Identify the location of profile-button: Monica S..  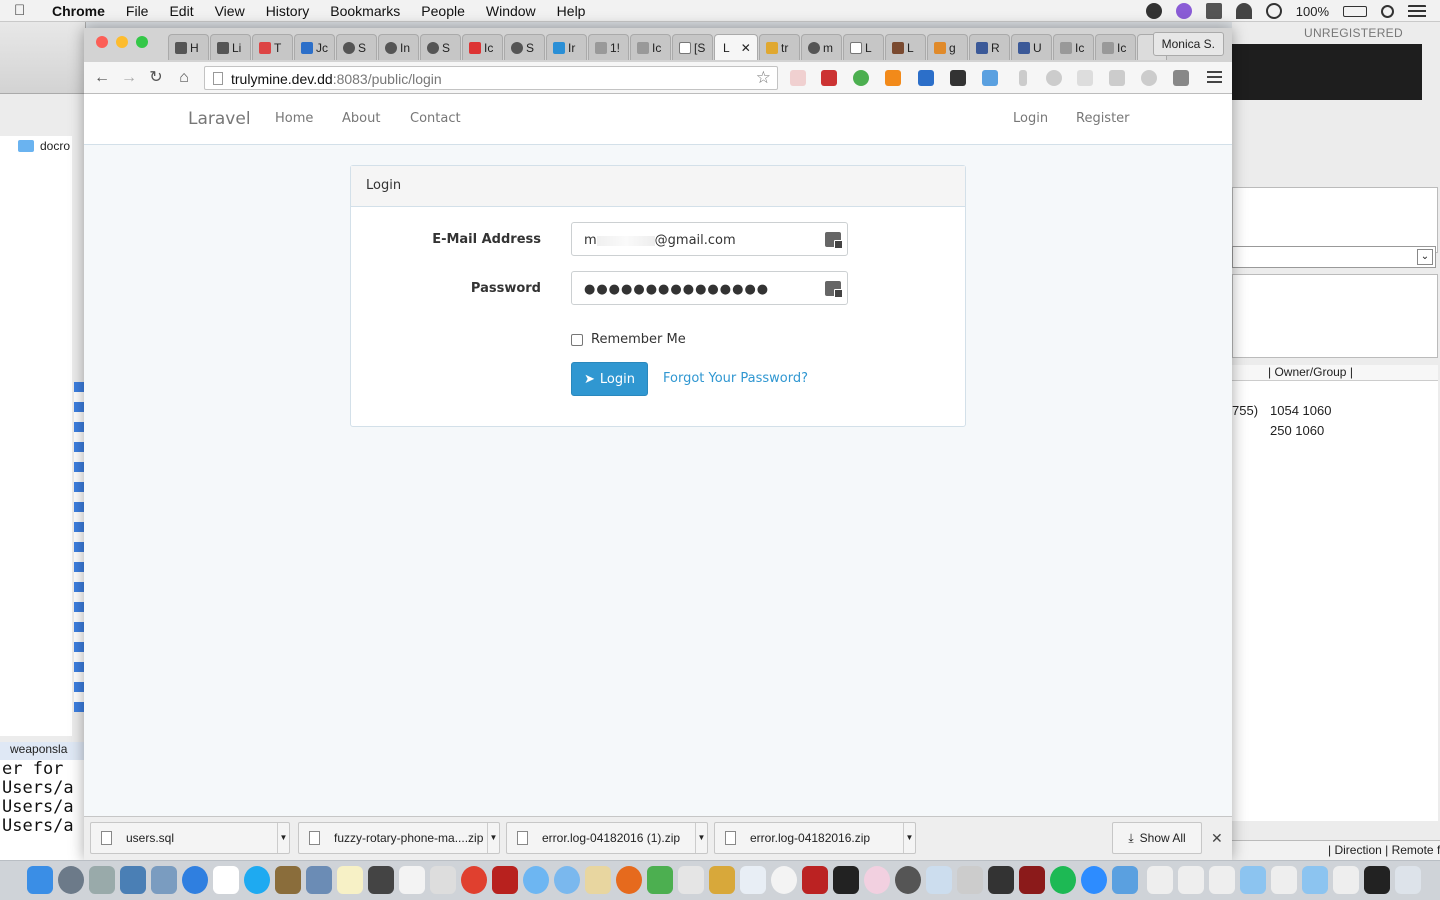
(1188, 44).